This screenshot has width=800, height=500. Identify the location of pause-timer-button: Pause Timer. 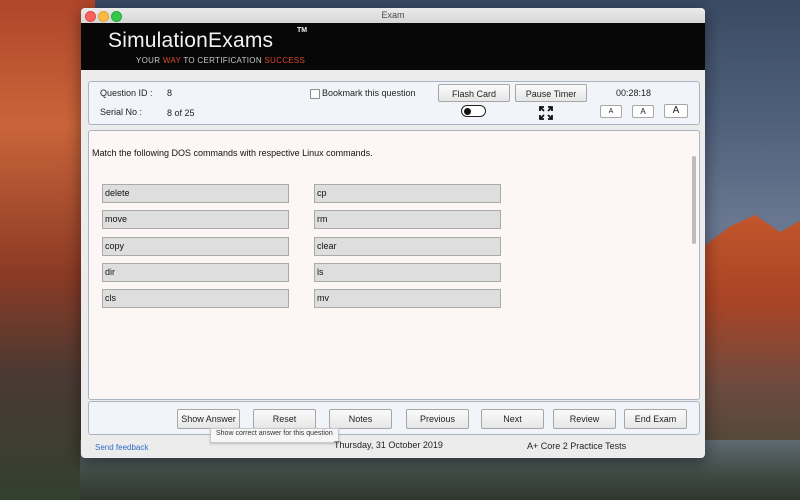
(551, 93).